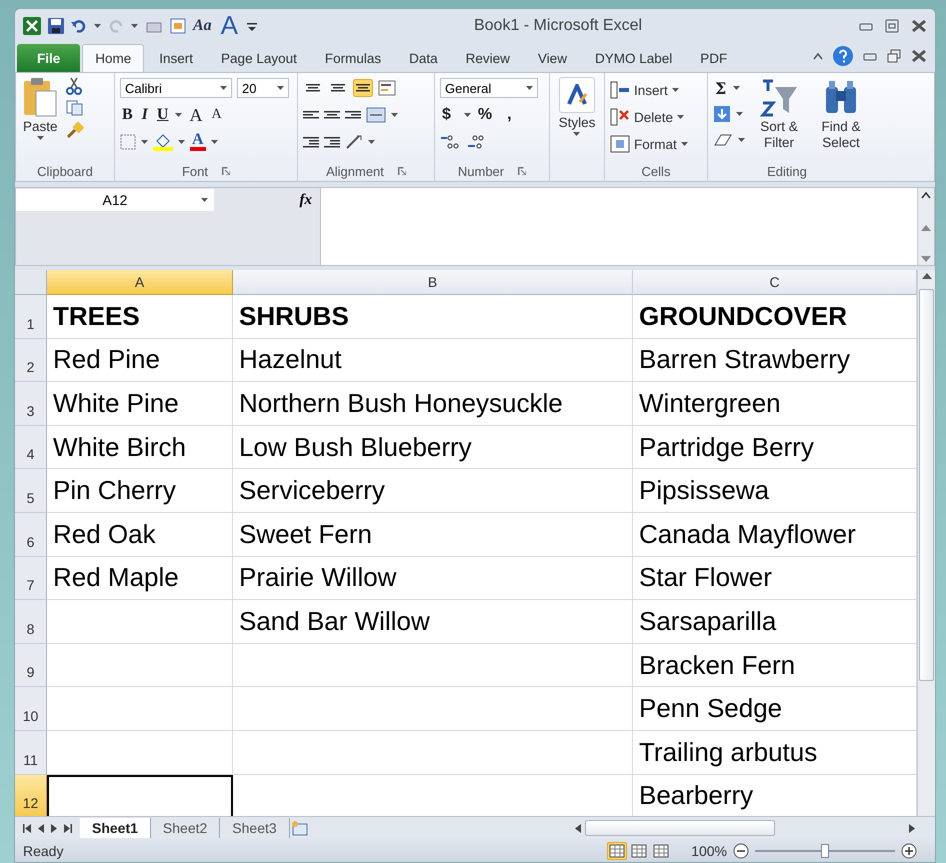 The image size is (946, 863). What do you see at coordinates (31, 404) in the screenshot?
I see `row-header: 3` at bounding box center [31, 404].